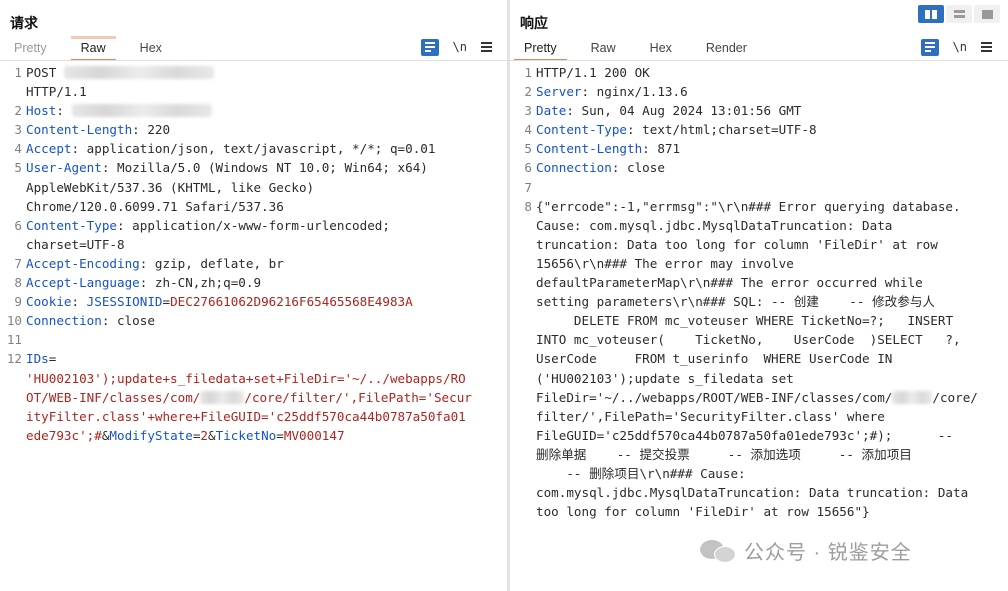 The image size is (1008, 591). Describe the element at coordinates (14, 359) in the screenshot. I see `line-number: 12` at that location.